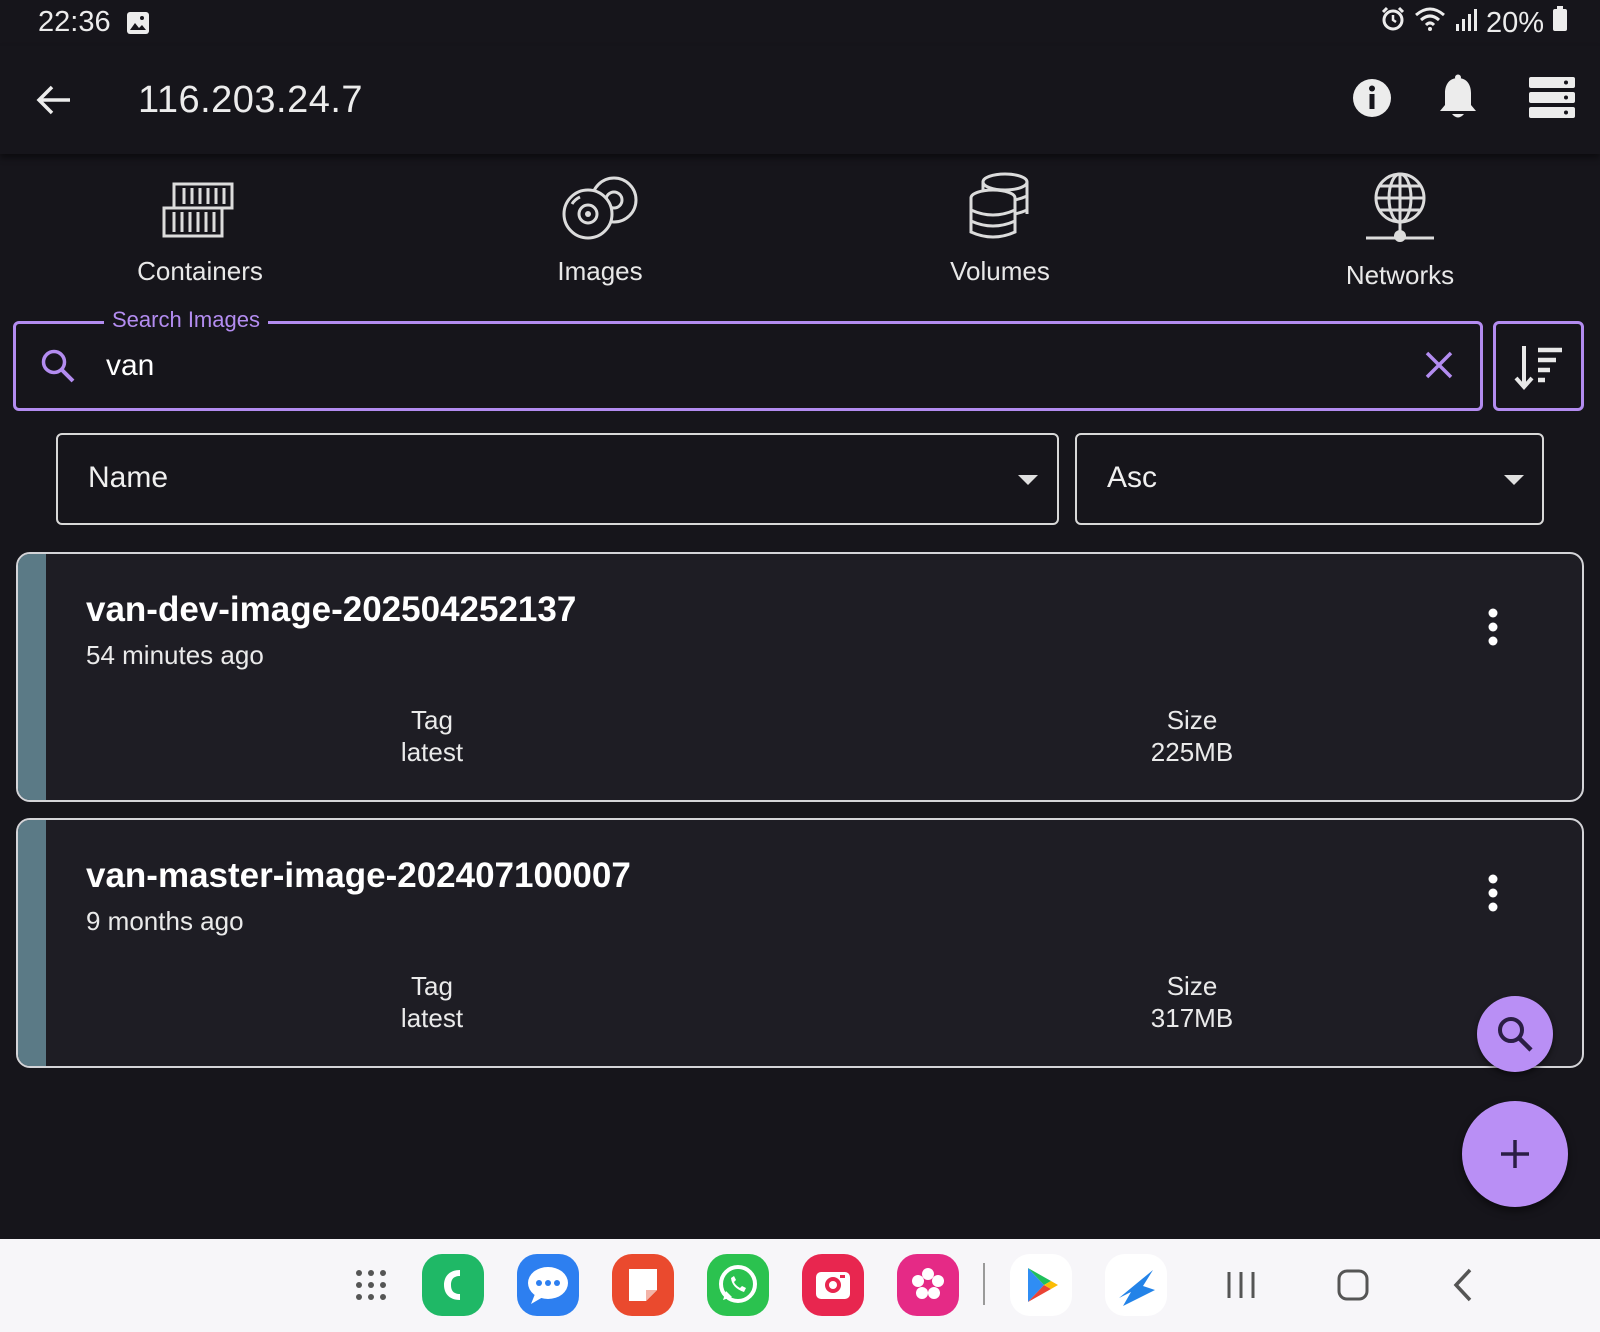 This screenshot has height=1332, width=1600. I want to click on phone-icon, so click(453, 1285).